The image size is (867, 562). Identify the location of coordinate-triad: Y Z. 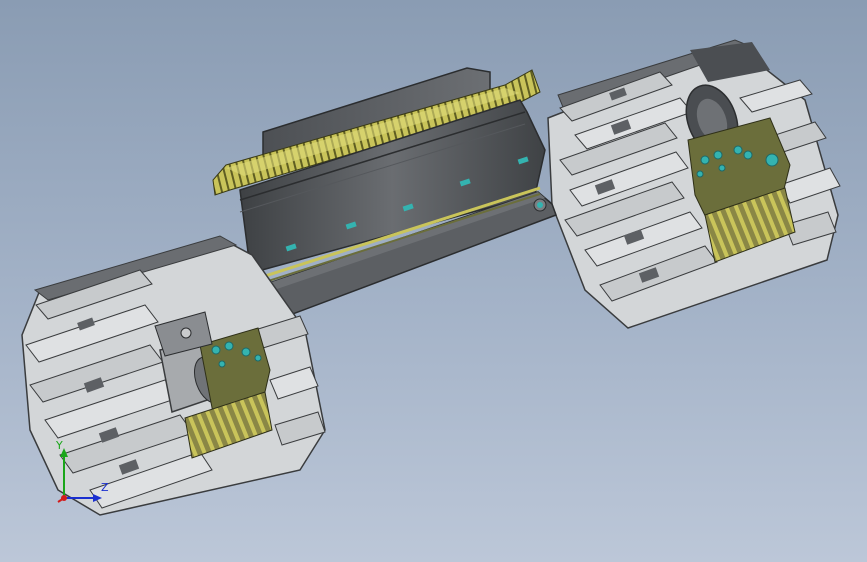
(82, 474).